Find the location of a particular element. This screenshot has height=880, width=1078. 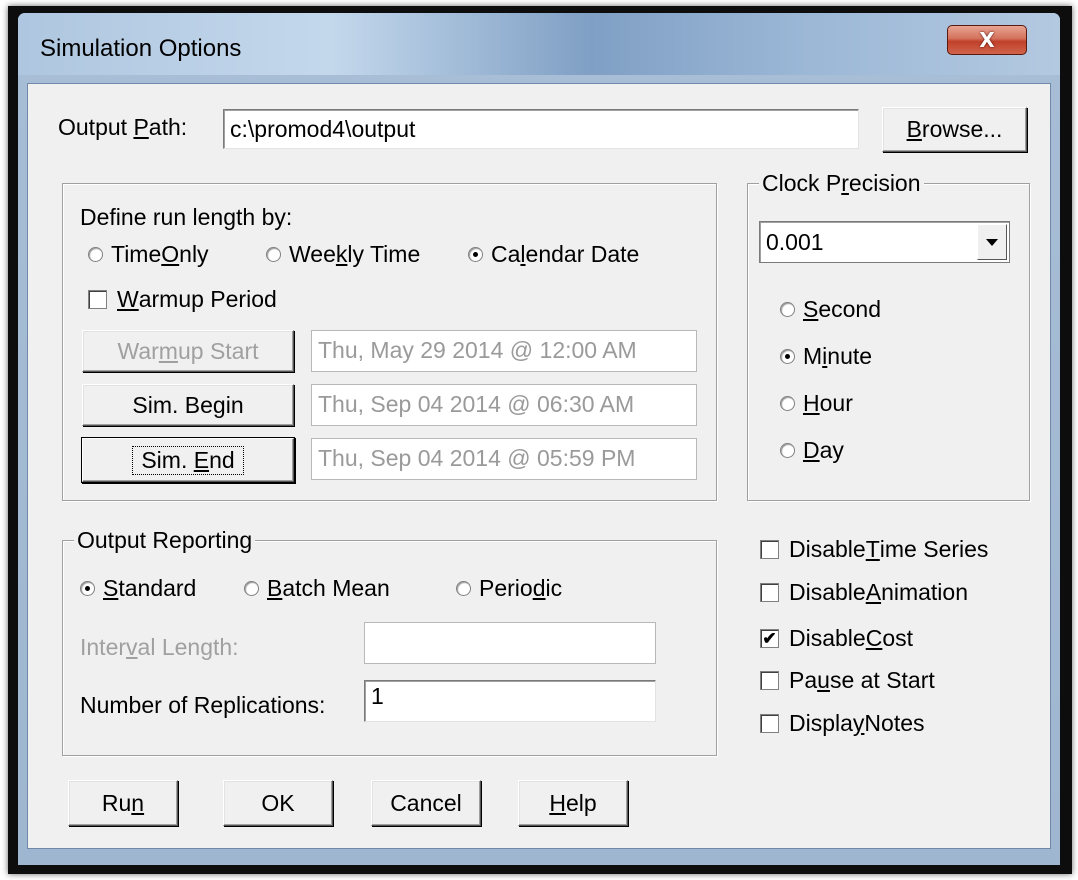

help-button: Help is located at coordinates (573, 803).